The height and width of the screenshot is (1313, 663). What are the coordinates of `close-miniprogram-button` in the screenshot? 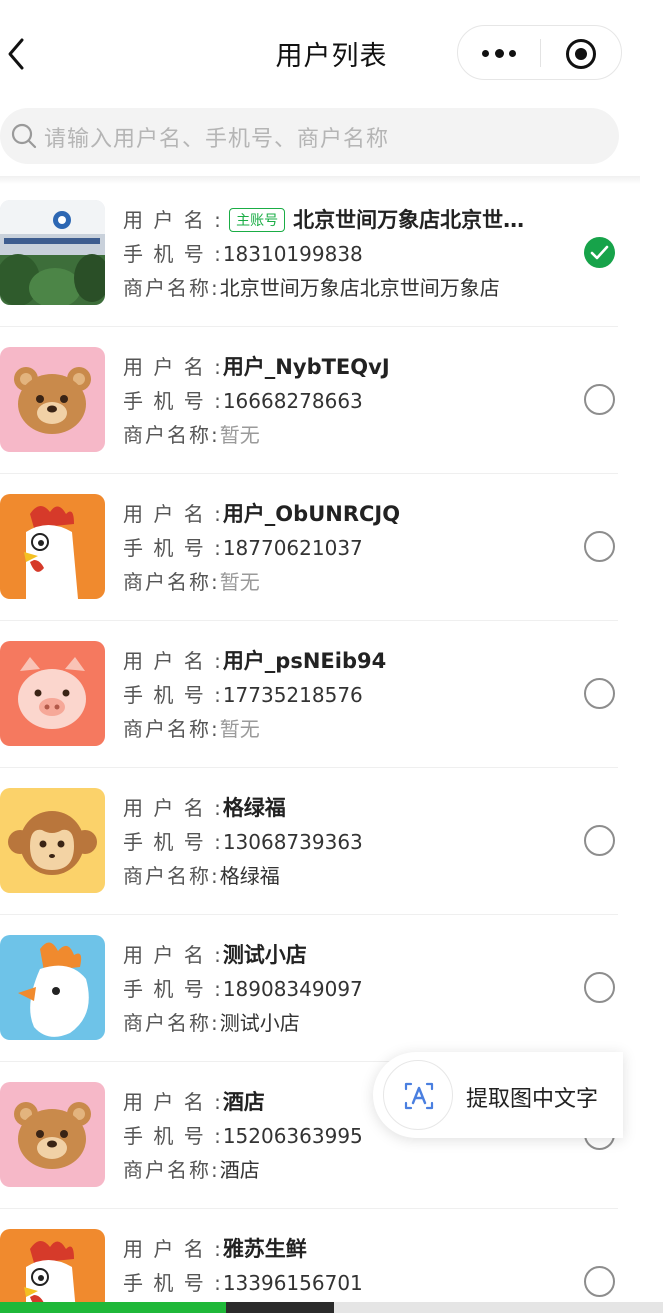 It's located at (582, 53).